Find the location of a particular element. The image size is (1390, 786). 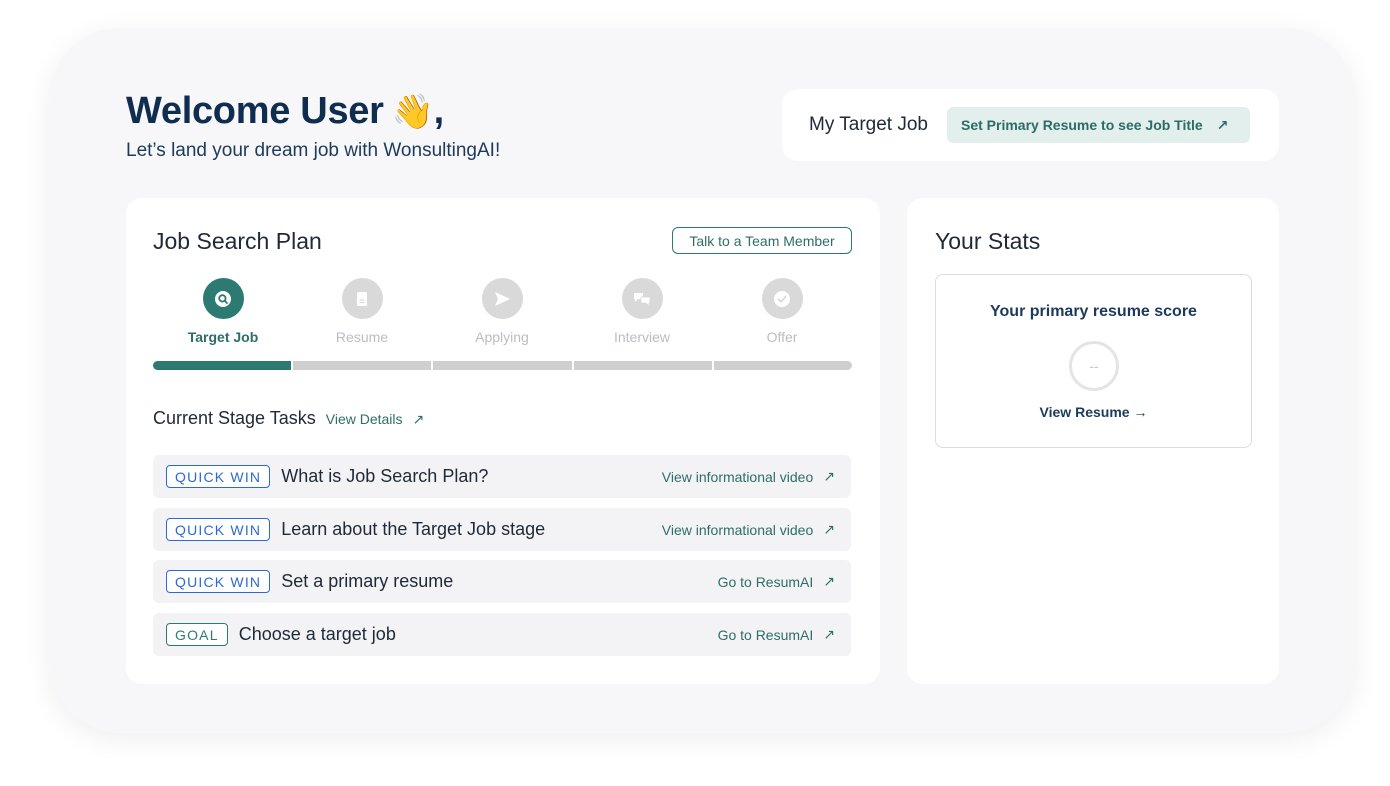

current-stage-tasks-title: Current Stage Tasks is located at coordinates (234, 418).